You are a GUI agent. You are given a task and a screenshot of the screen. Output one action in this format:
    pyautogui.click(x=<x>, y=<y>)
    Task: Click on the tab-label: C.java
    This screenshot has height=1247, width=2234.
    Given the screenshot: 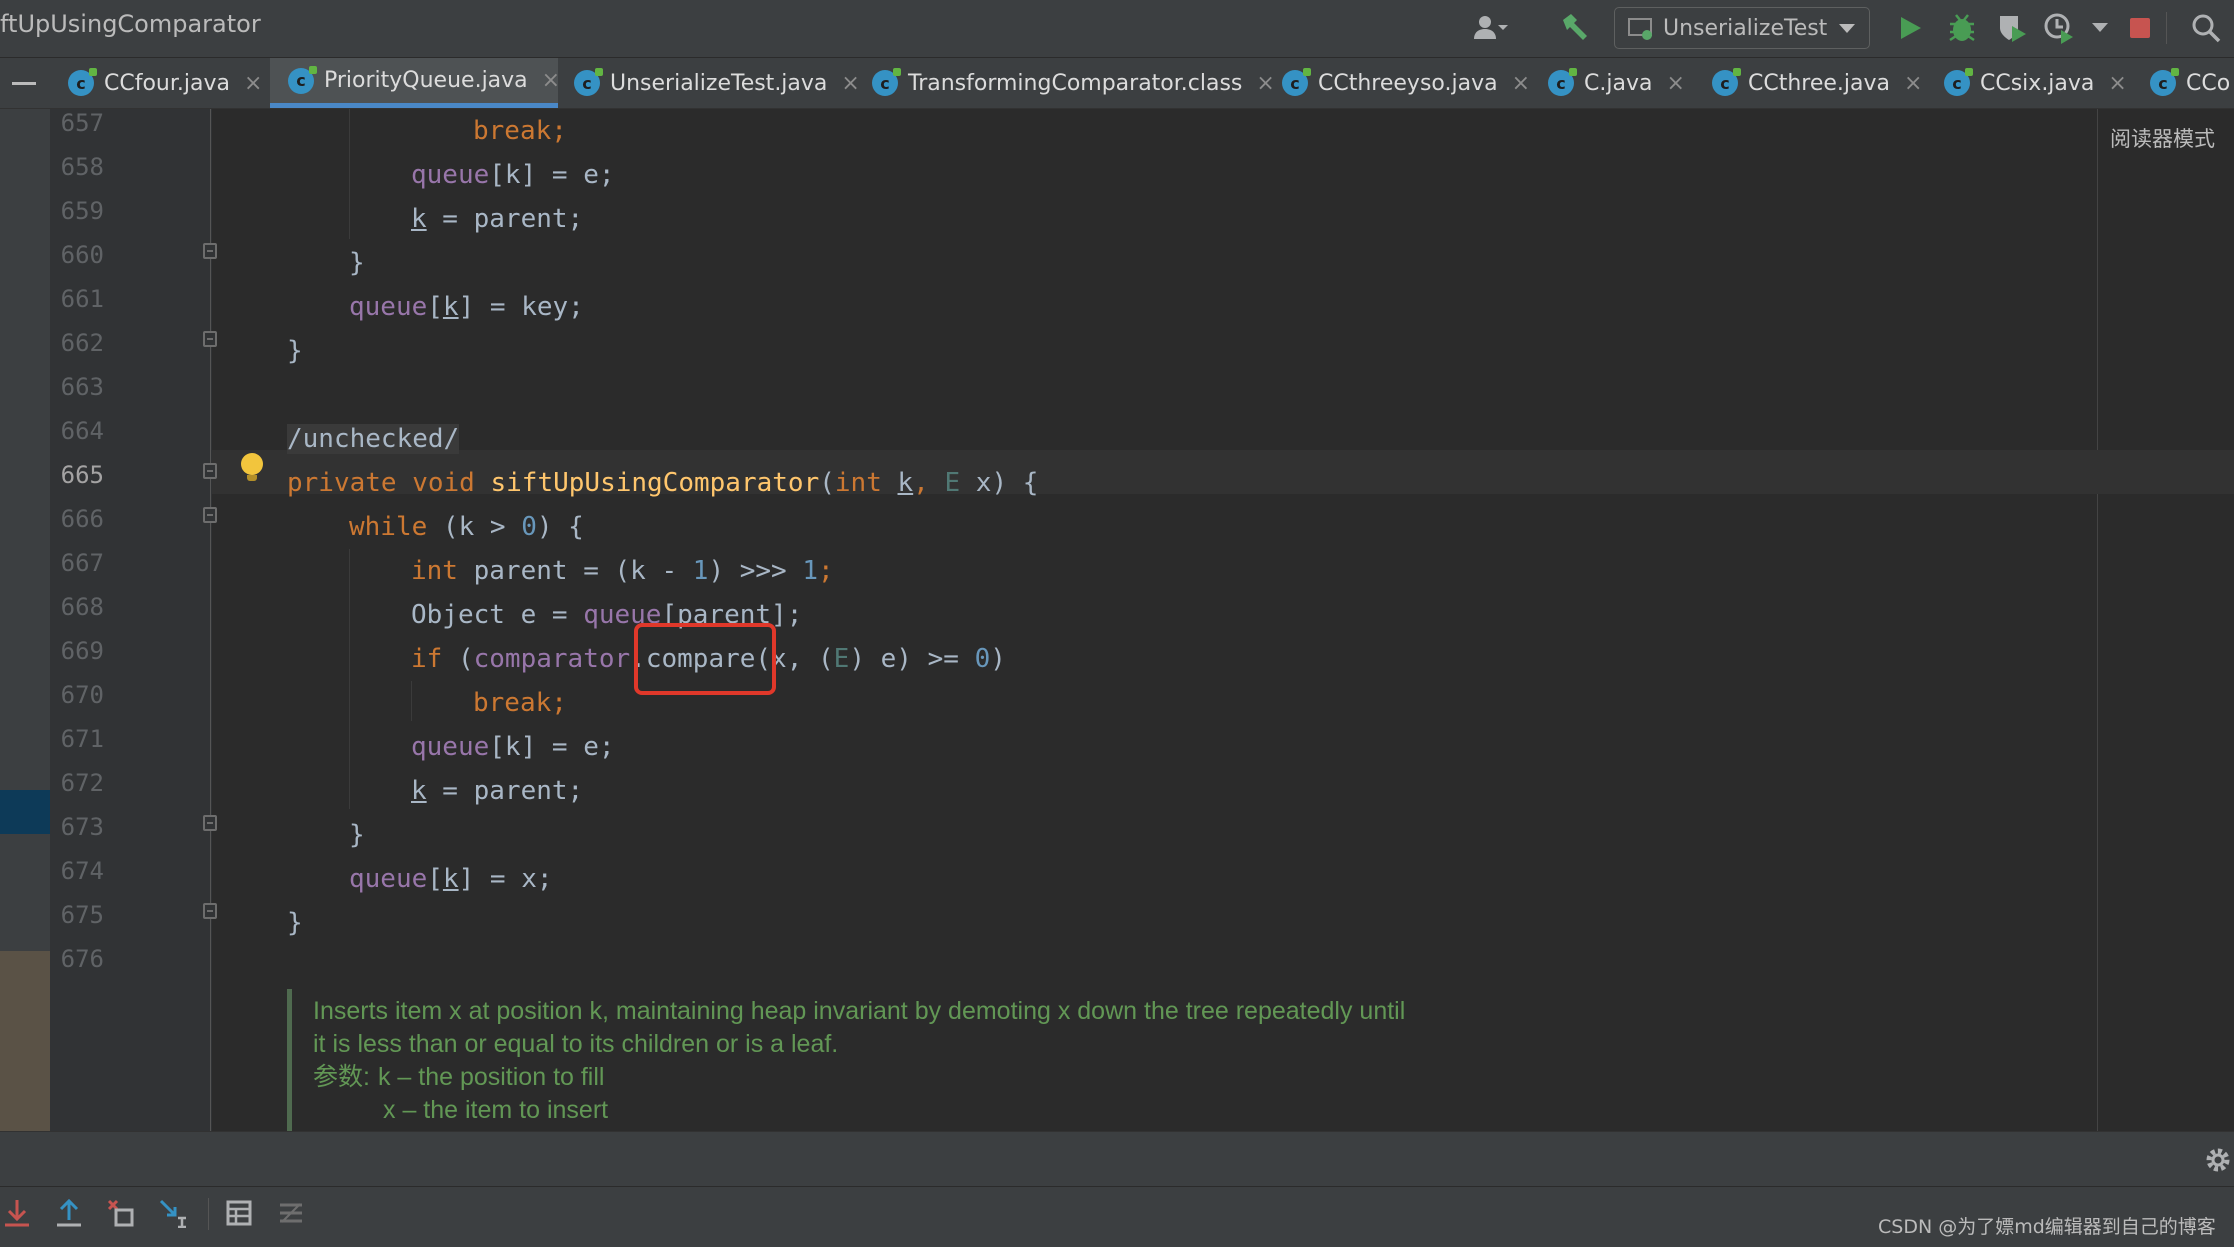 What is the action you would take?
    pyautogui.click(x=1618, y=83)
    